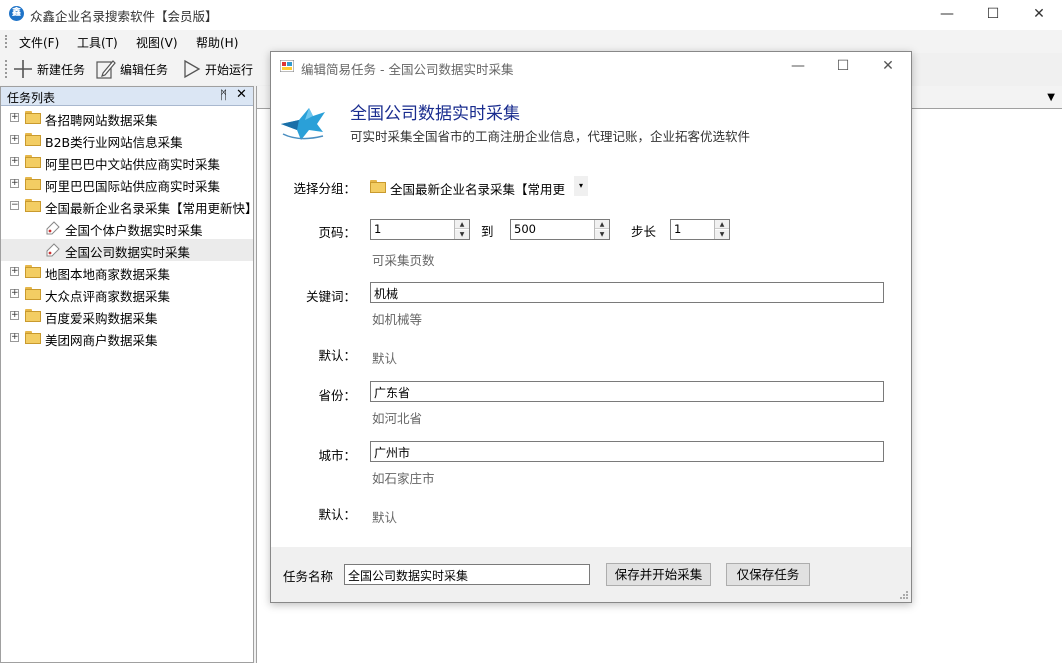  I want to click on menu-help: 帮助(H), so click(217, 42).